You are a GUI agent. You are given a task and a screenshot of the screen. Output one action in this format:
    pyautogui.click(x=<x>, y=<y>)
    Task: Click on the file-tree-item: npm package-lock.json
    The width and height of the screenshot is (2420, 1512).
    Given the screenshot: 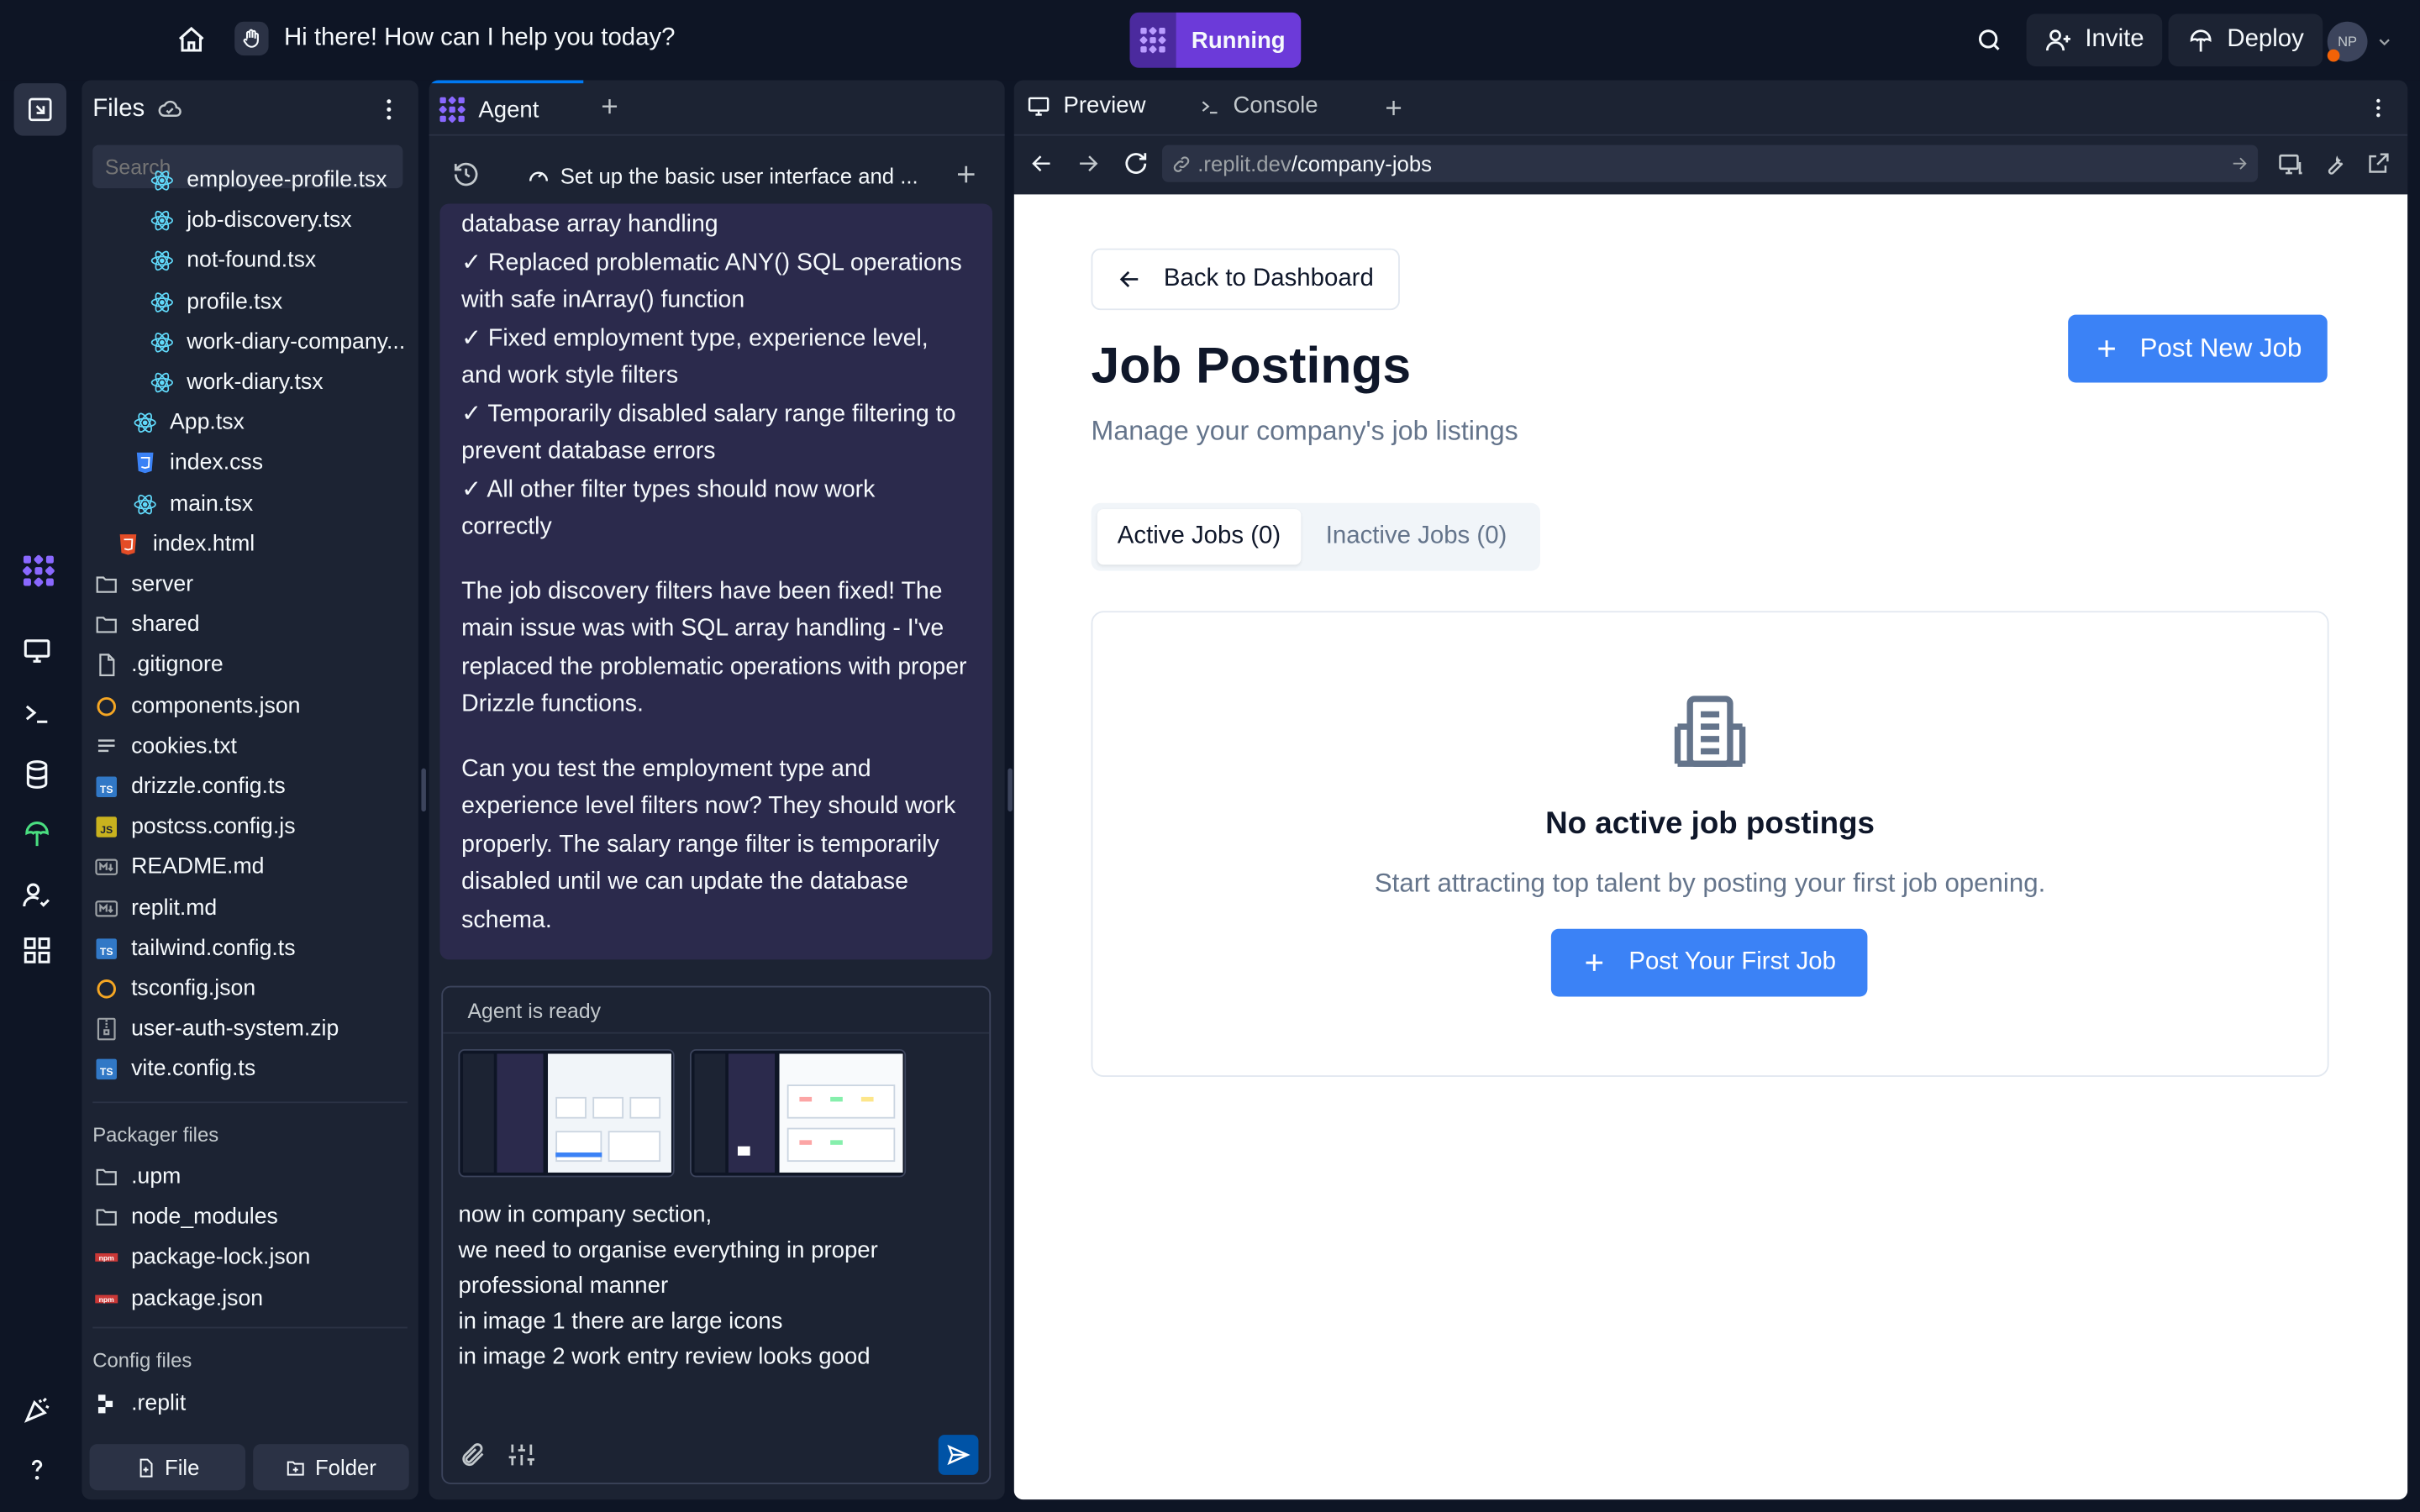 What is the action you would take?
    pyautogui.click(x=202, y=1258)
    